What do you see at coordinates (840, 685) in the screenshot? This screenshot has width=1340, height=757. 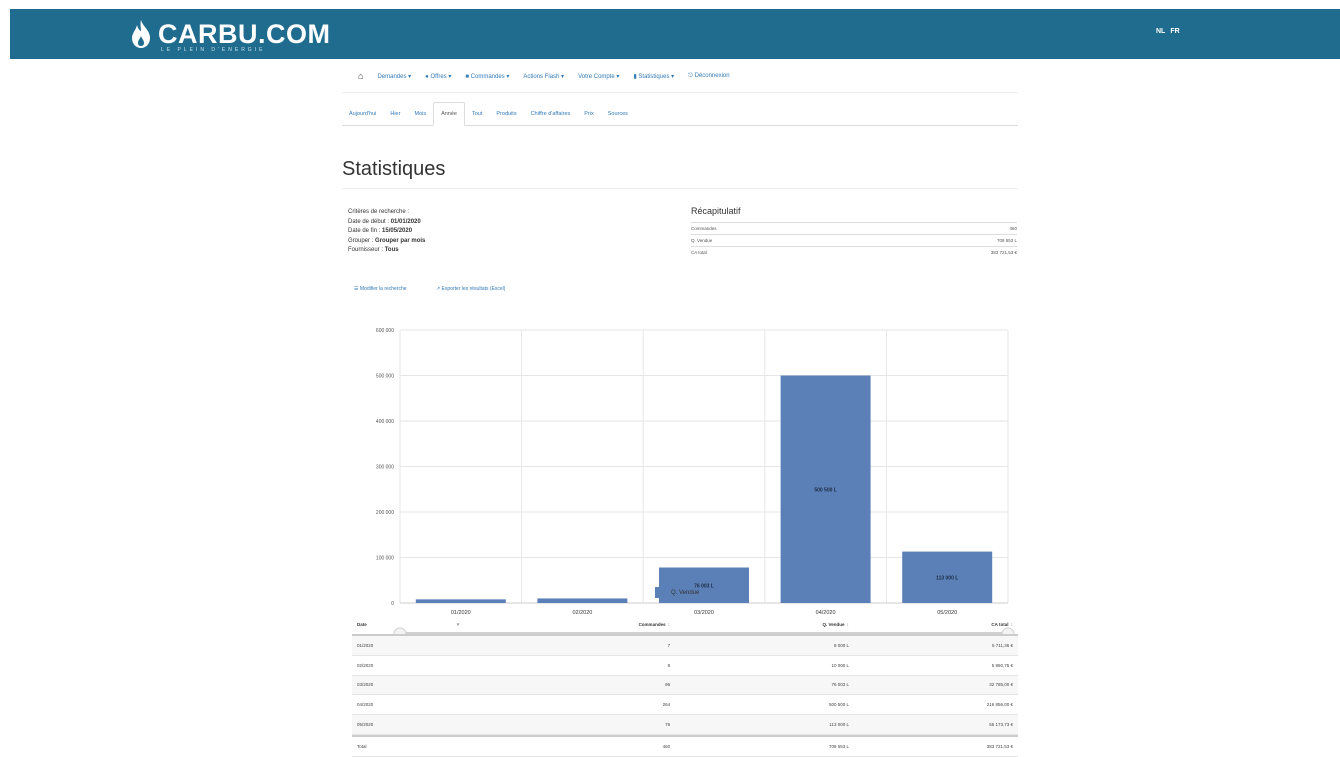 I see `cell-quantite: 76 003 L` at bounding box center [840, 685].